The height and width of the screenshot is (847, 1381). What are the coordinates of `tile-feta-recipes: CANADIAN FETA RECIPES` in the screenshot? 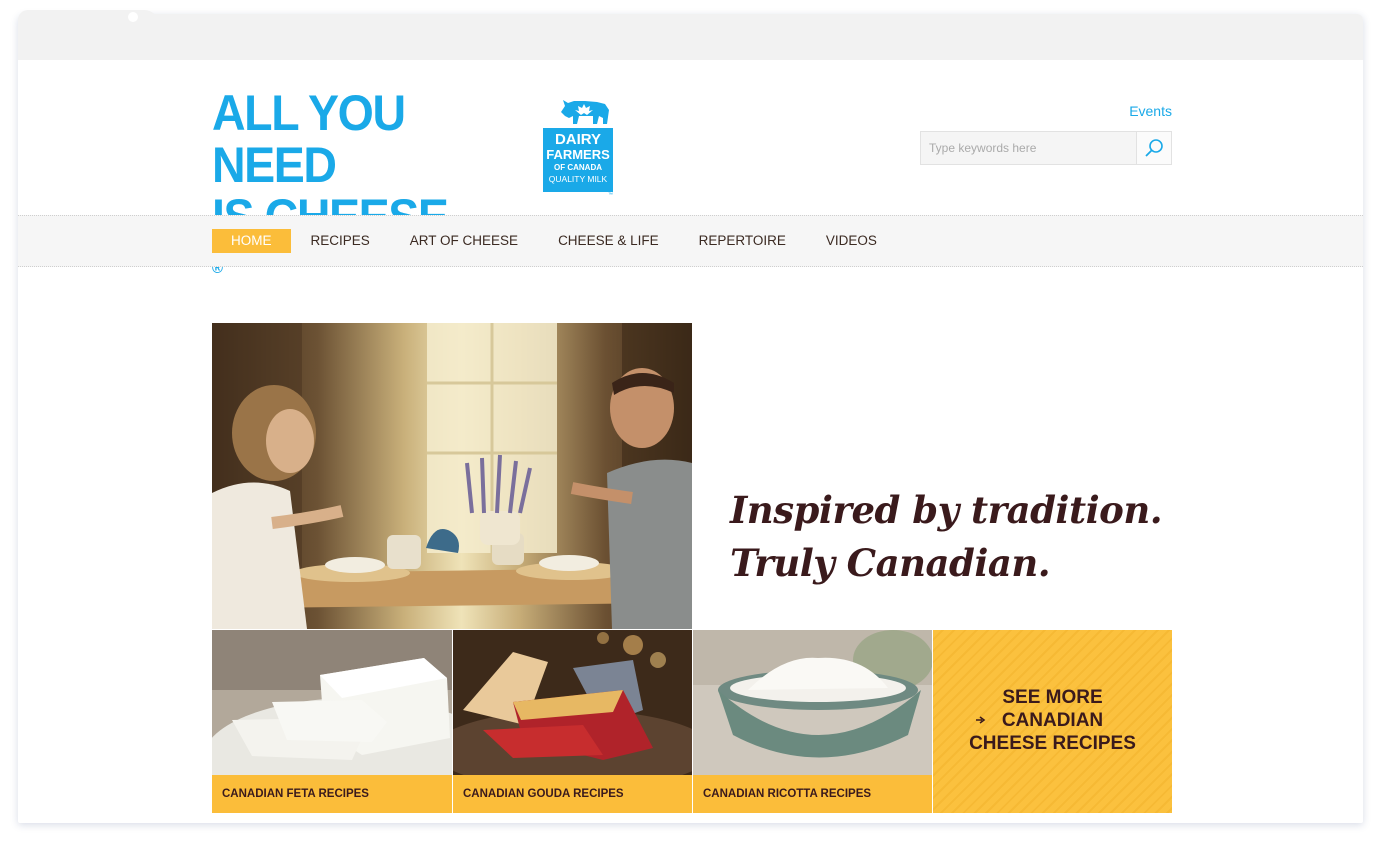 It's located at (332, 721).